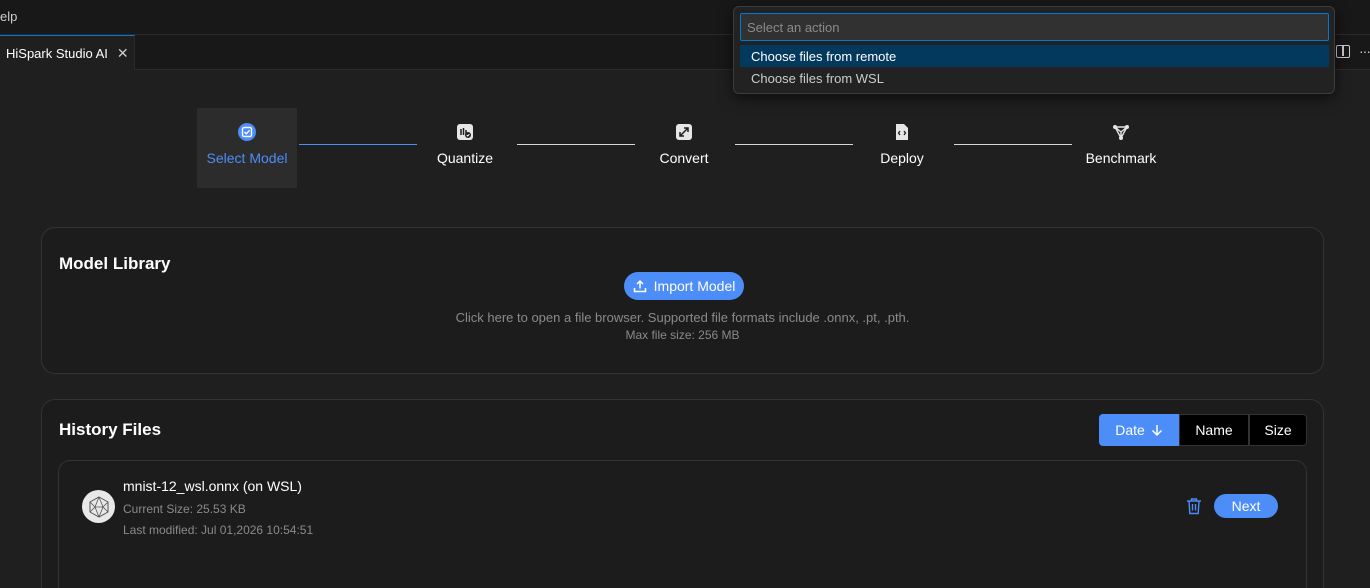 This screenshot has height=588, width=1370. Describe the element at coordinates (465, 148) in the screenshot. I see `step-quantize: Quantize` at that location.